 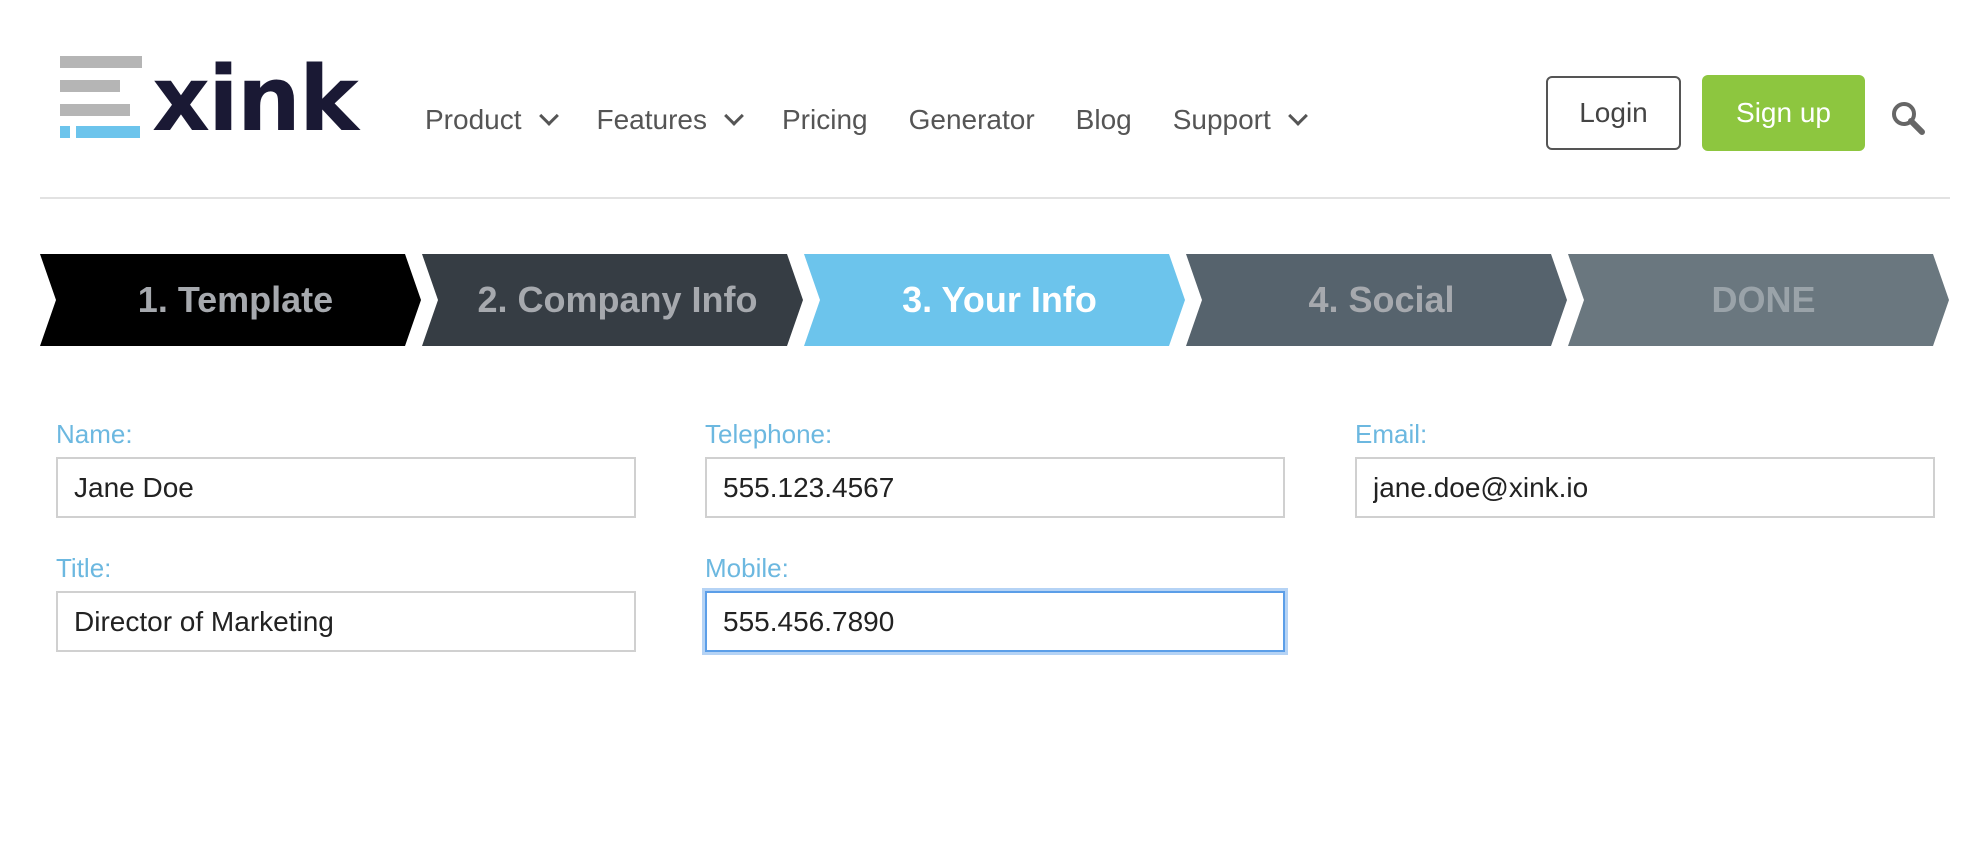 What do you see at coordinates (1908, 118) in the screenshot?
I see `search-icon` at bounding box center [1908, 118].